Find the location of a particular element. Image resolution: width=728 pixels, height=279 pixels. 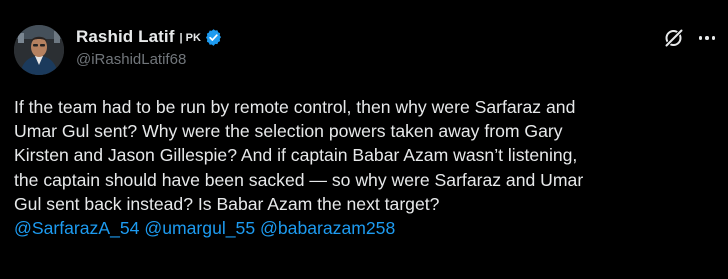

mention-link: @babarazam258 is located at coordinates (327, 228).